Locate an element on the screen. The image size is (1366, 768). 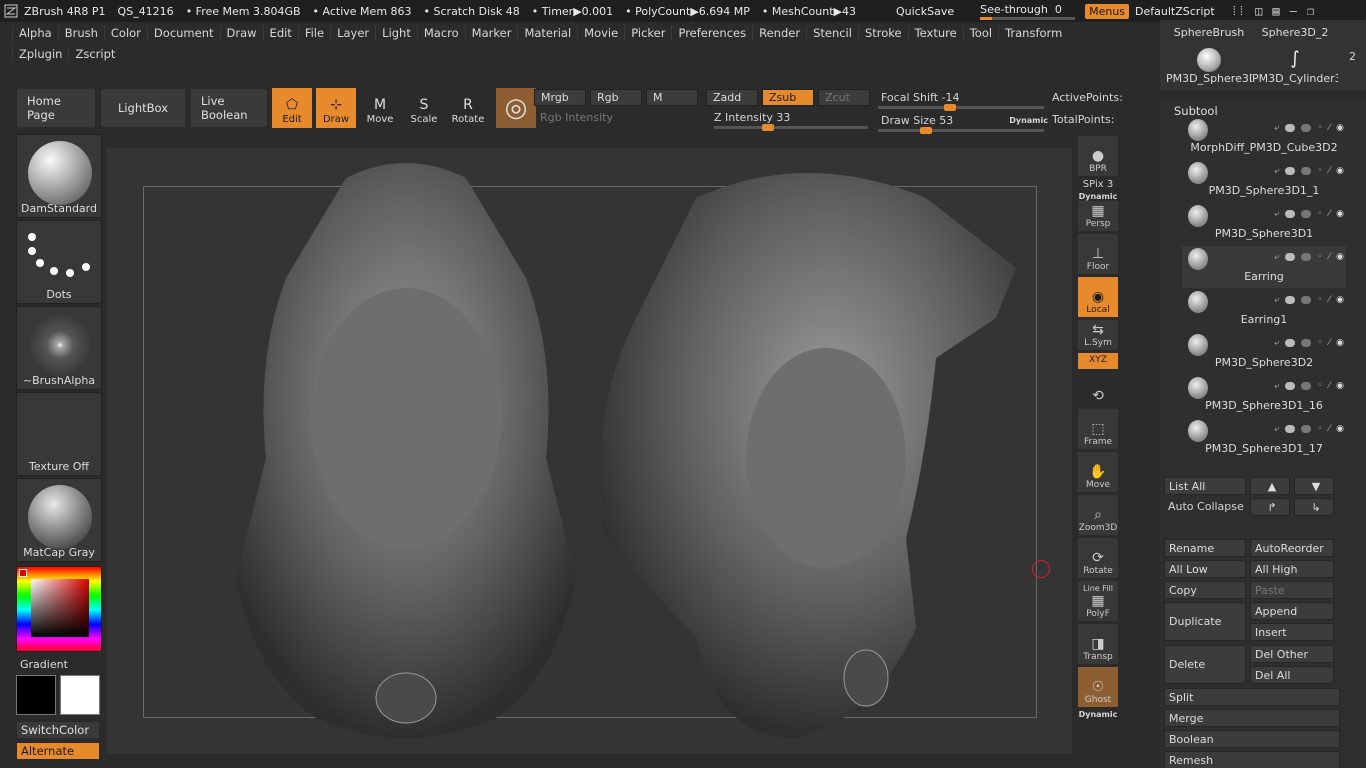
subtool-title: Subtool is located at coordinates (1196, 111).